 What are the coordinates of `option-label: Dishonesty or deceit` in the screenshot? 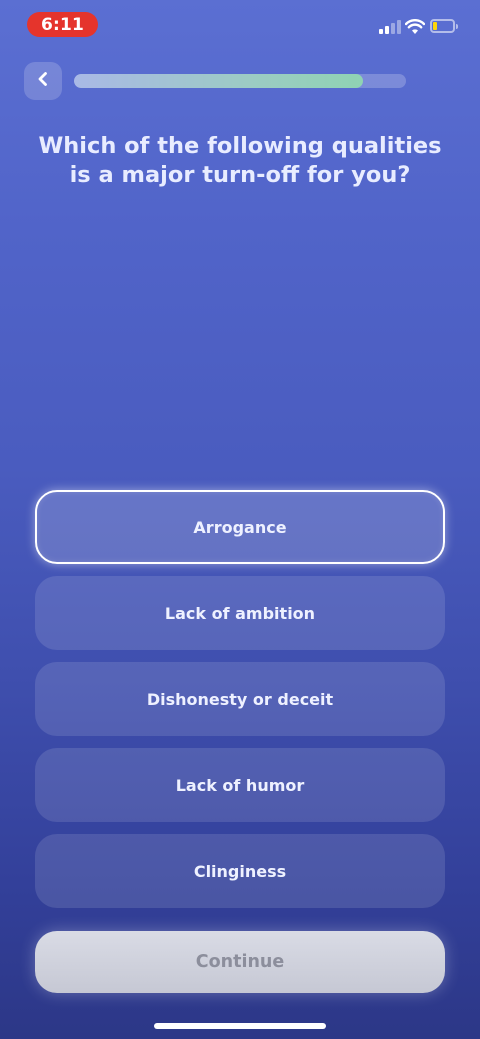 It's located at (240, 699).